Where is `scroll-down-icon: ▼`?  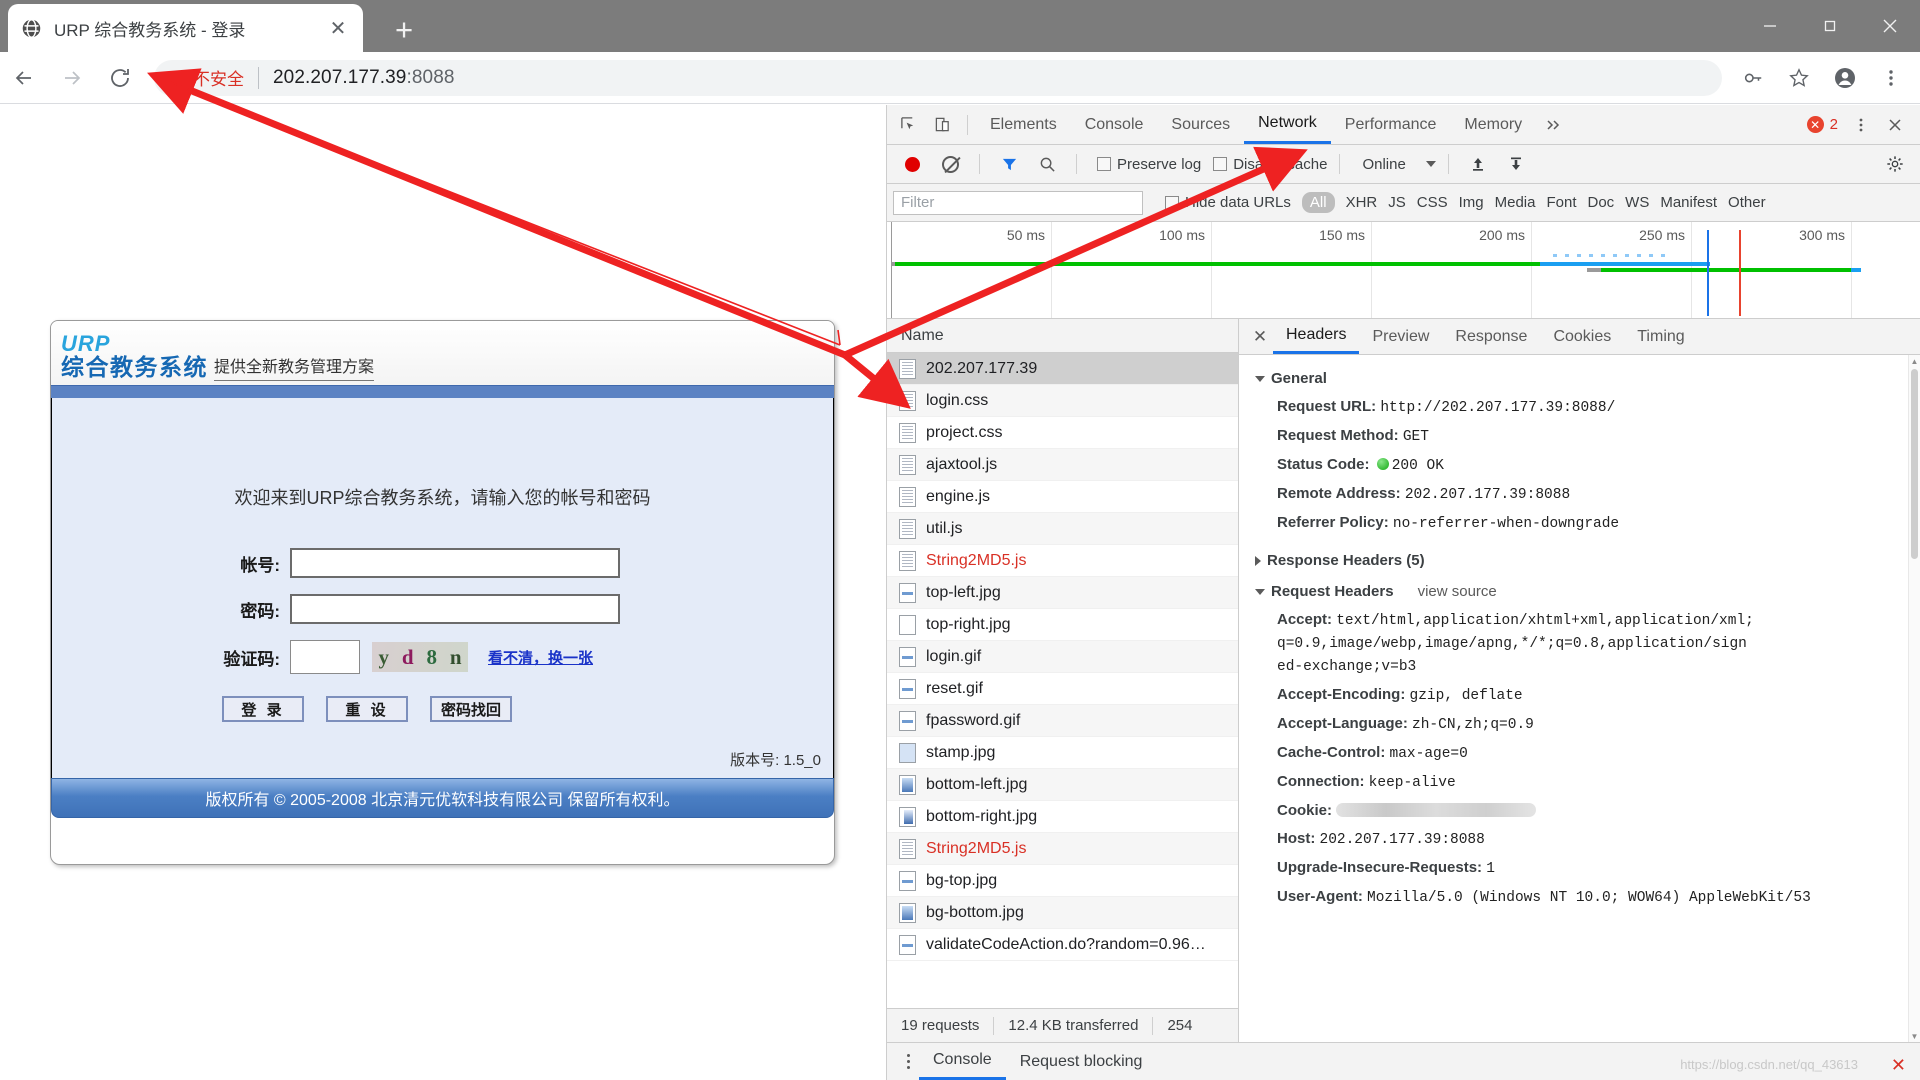
scroll-down-icon: ▼ is located at coordinates (1914, 1036).